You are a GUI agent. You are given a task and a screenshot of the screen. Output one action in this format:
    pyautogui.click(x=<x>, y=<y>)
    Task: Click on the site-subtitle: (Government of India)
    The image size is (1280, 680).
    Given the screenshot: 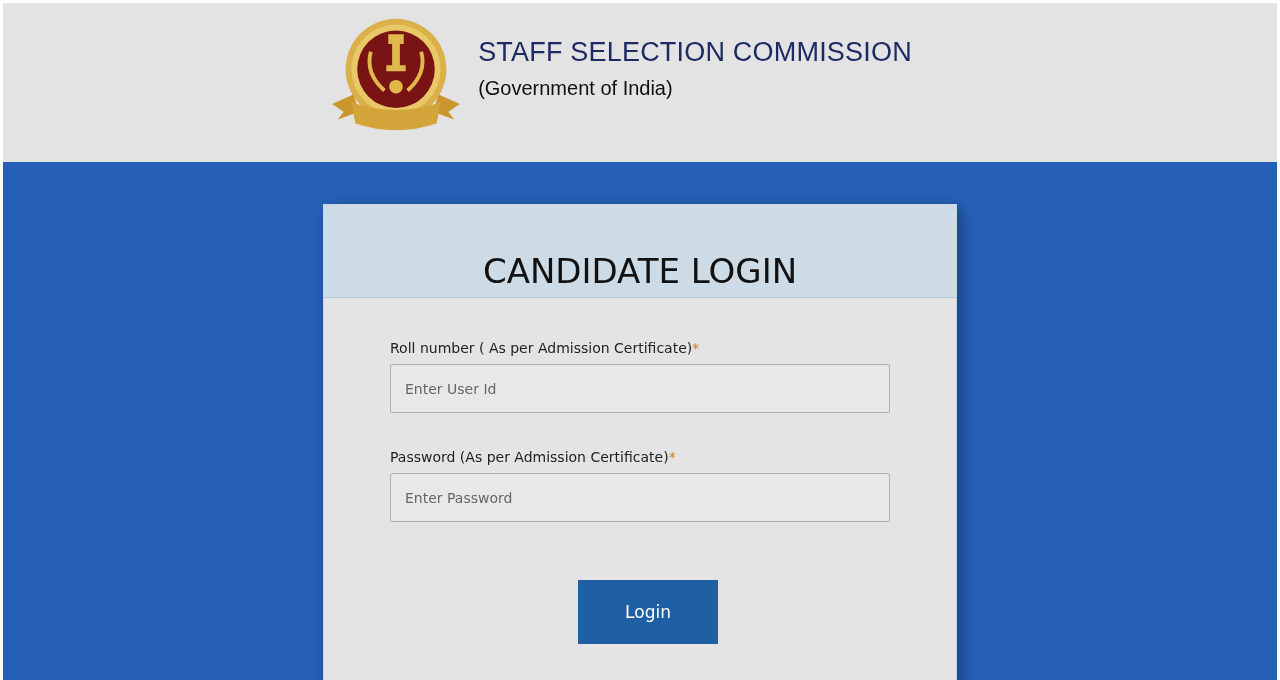 What is the action you would take?
    pyautogui.click(x=576, y=88)
    